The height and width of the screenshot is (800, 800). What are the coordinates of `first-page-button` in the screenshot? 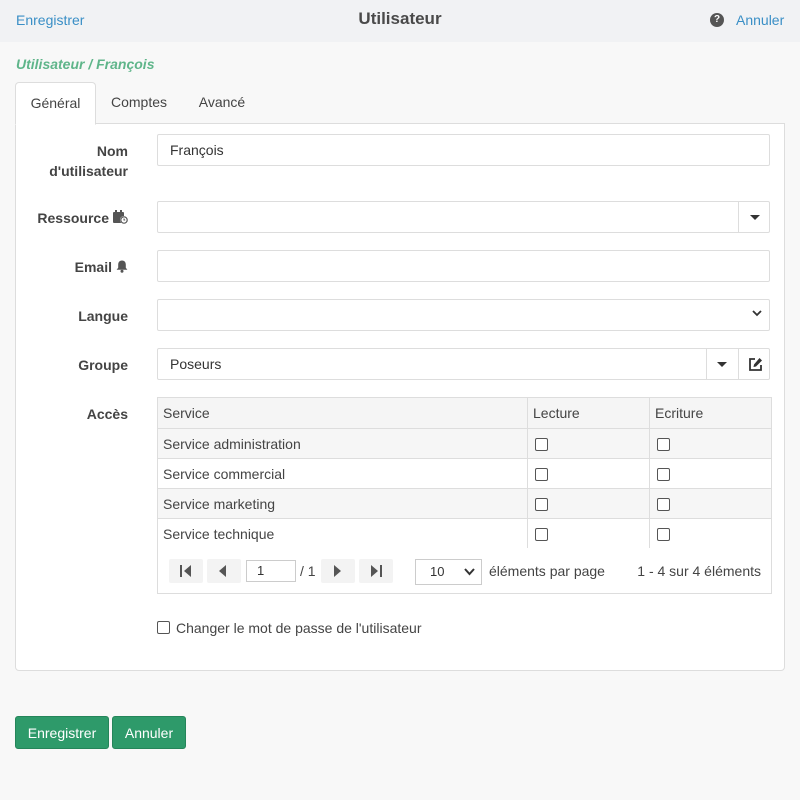 It's located at (186, 571).